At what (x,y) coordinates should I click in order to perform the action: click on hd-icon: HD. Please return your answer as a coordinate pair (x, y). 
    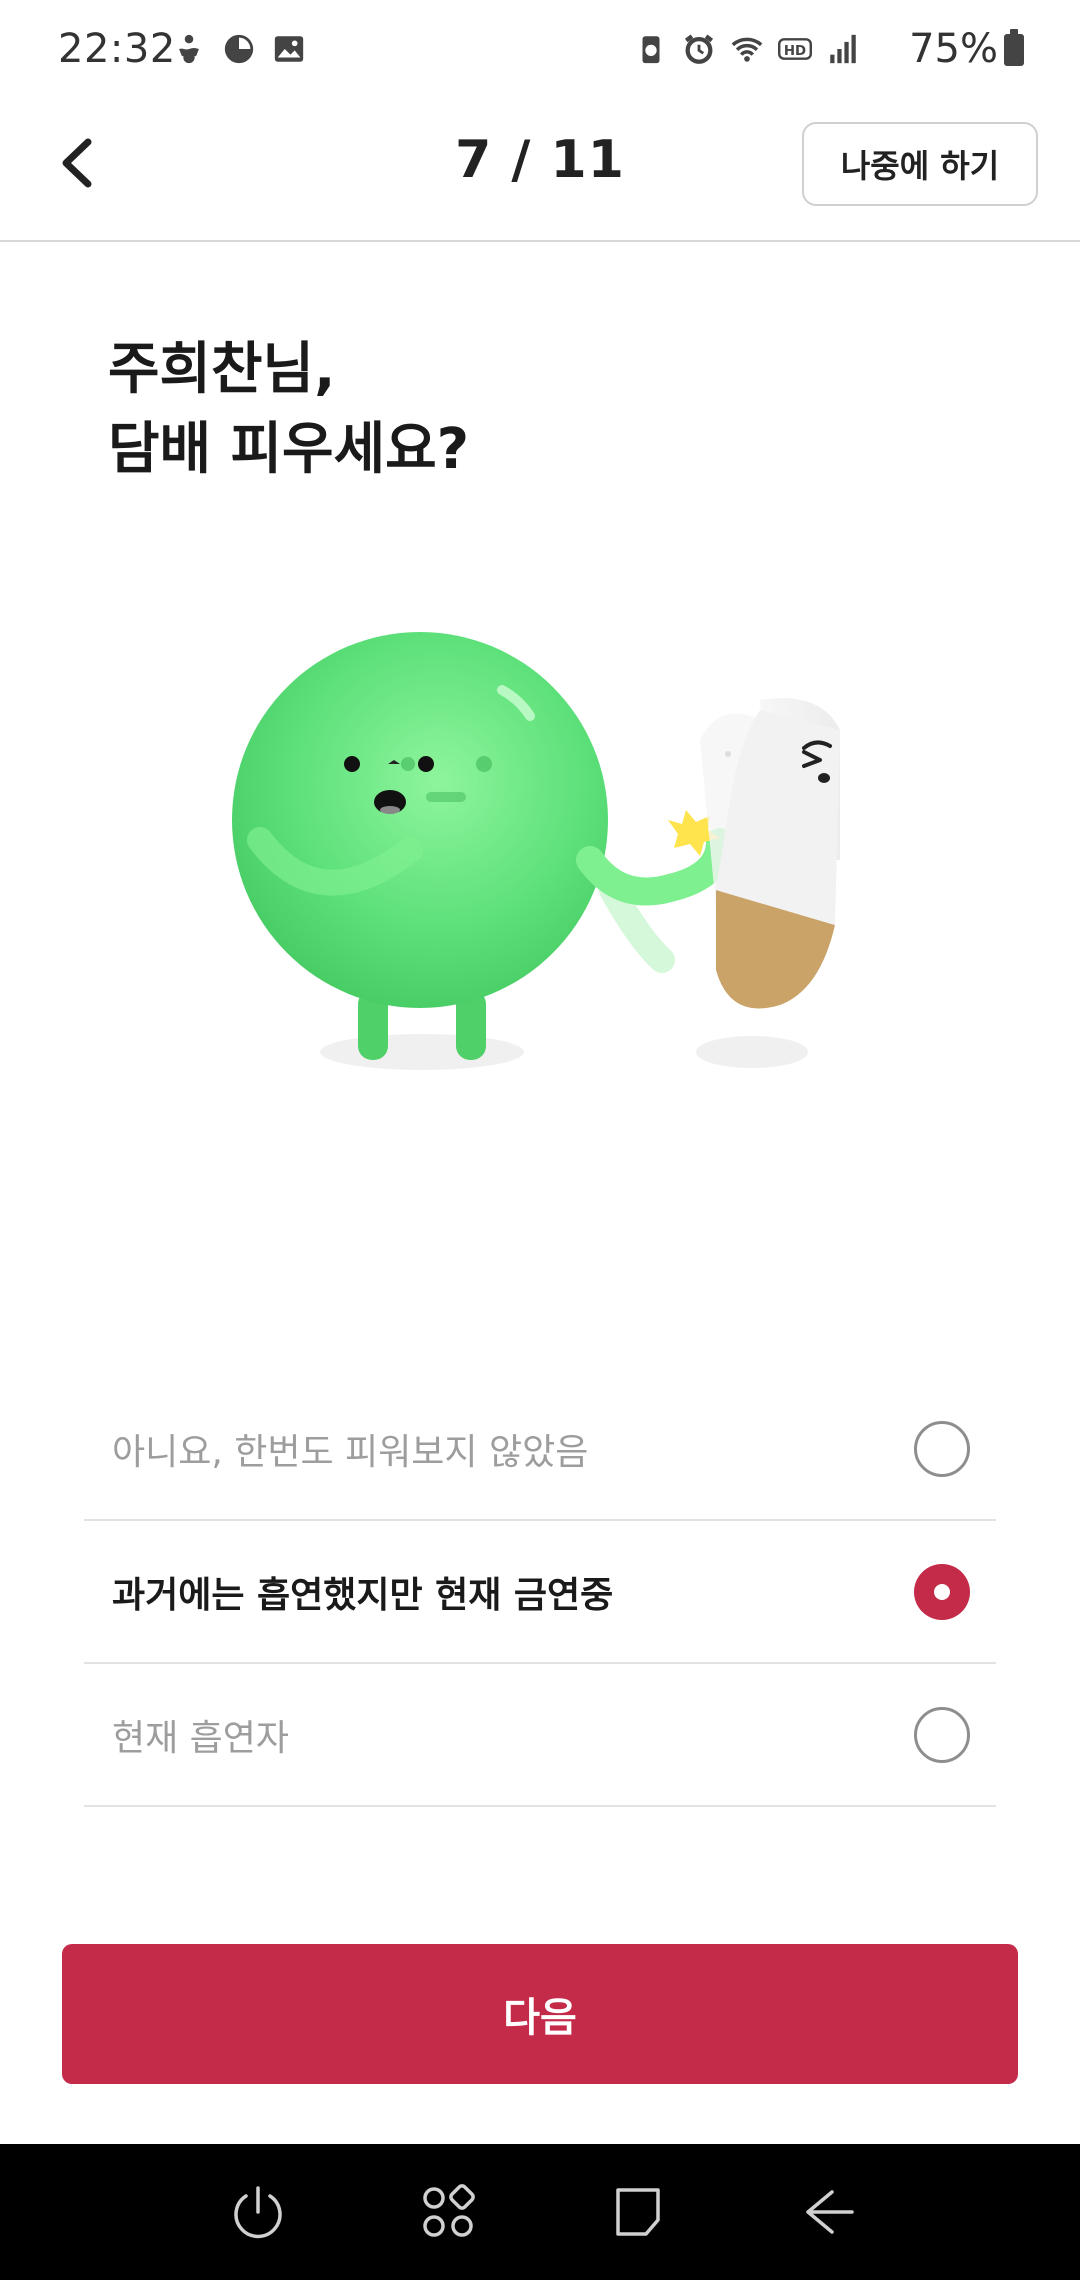
    Looking at the image, I should click on (795, 49).